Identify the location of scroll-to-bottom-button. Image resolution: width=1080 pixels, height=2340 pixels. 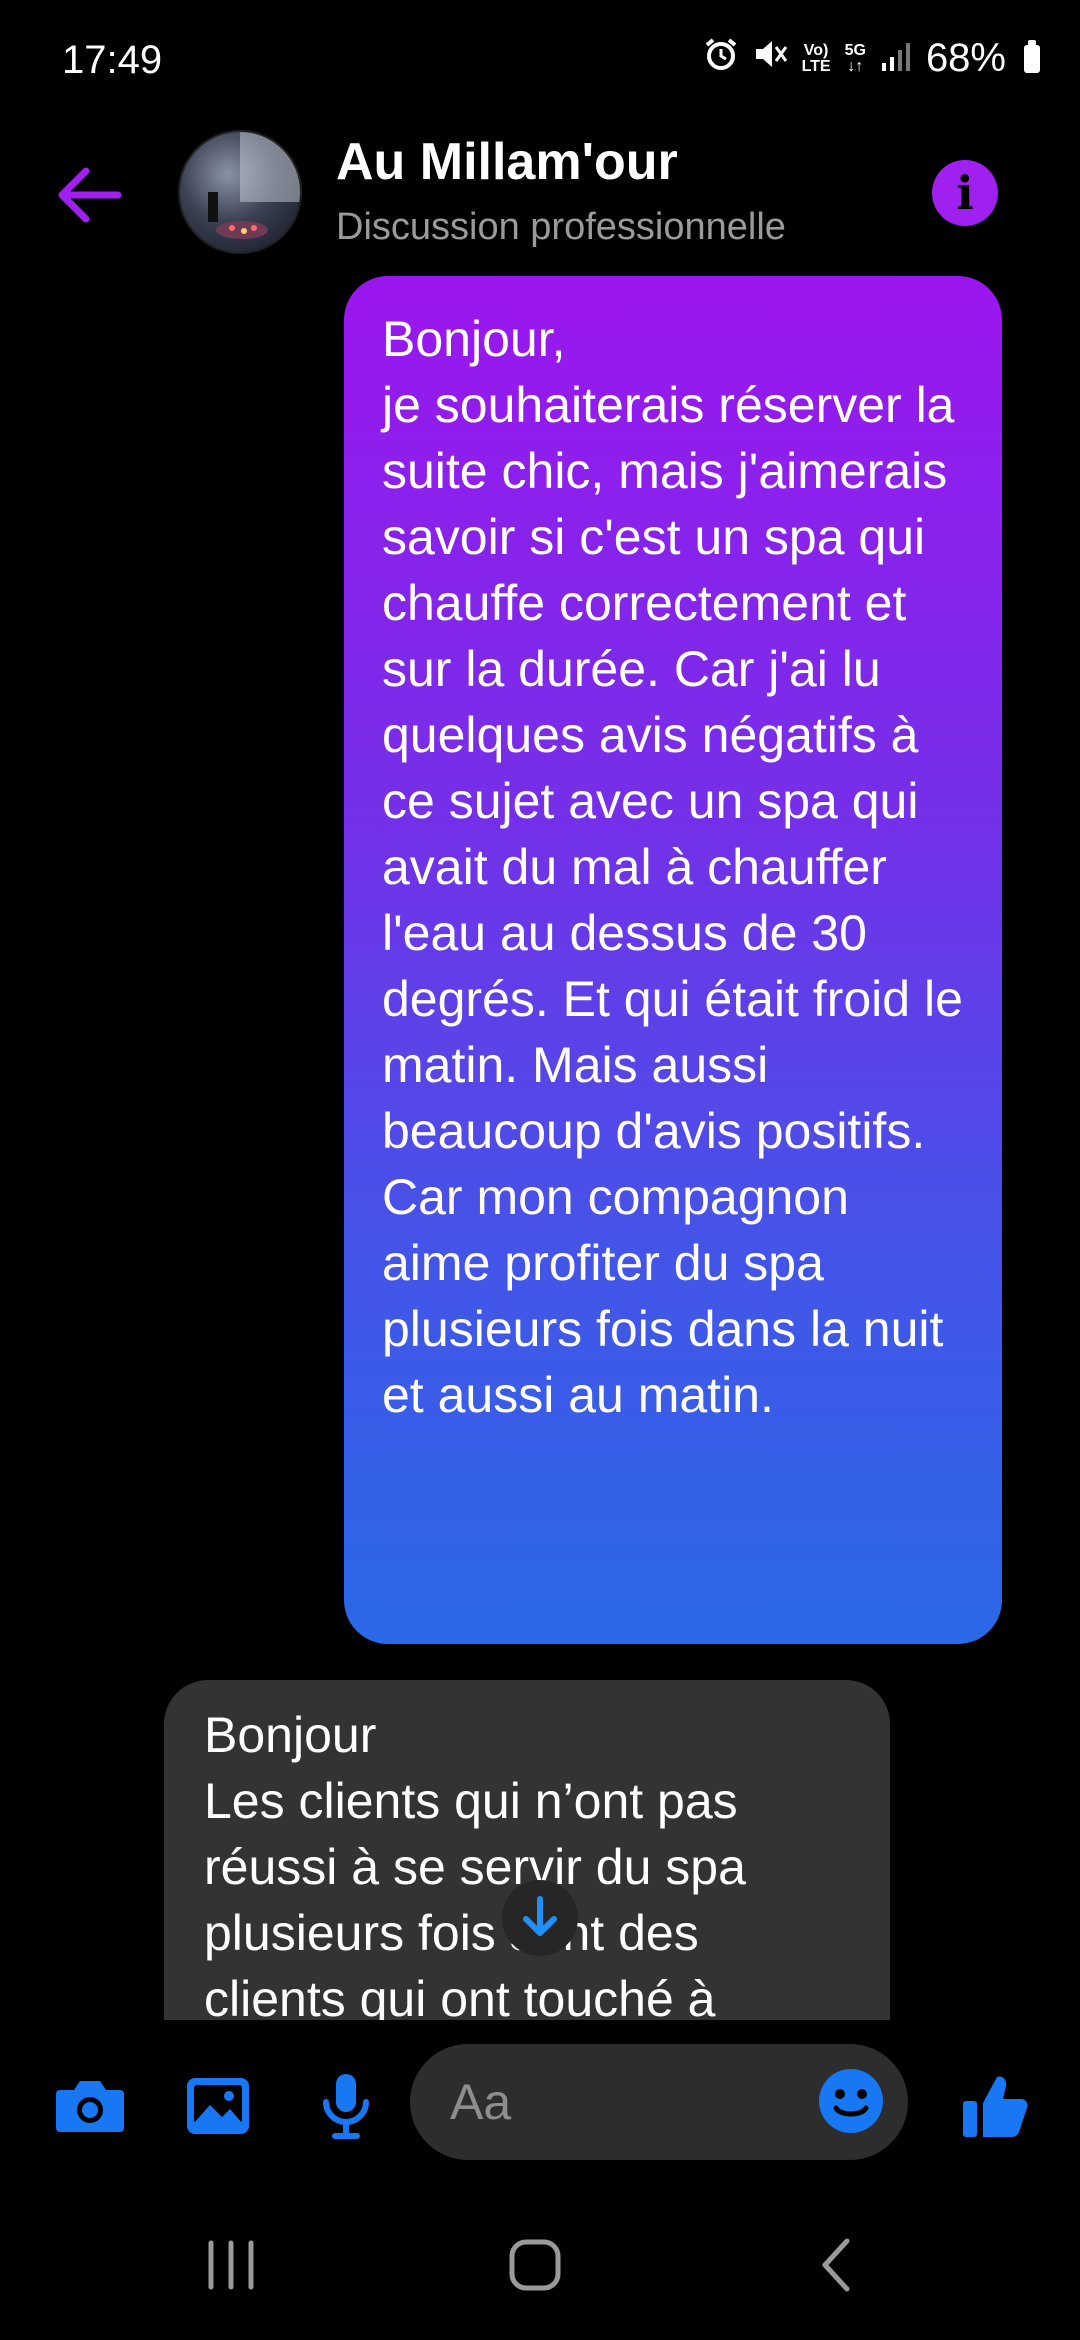
(540, 1918).